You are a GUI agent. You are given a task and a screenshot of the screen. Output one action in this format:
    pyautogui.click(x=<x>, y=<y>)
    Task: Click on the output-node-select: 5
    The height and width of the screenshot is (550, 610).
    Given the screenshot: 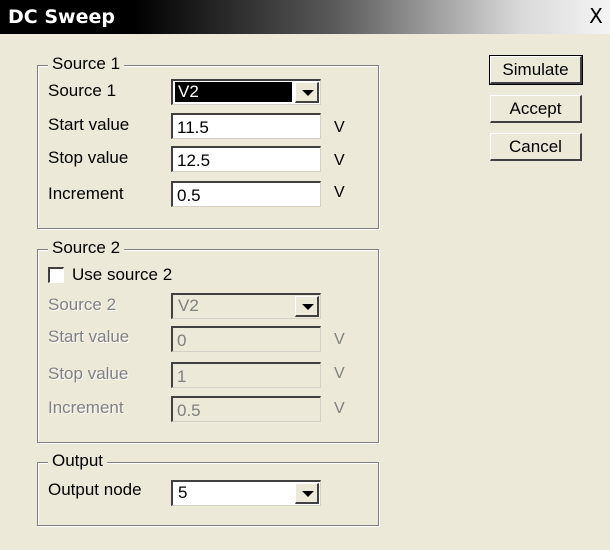 What is the action you would take?
    pyautogui.click(x=246, y=493)
    